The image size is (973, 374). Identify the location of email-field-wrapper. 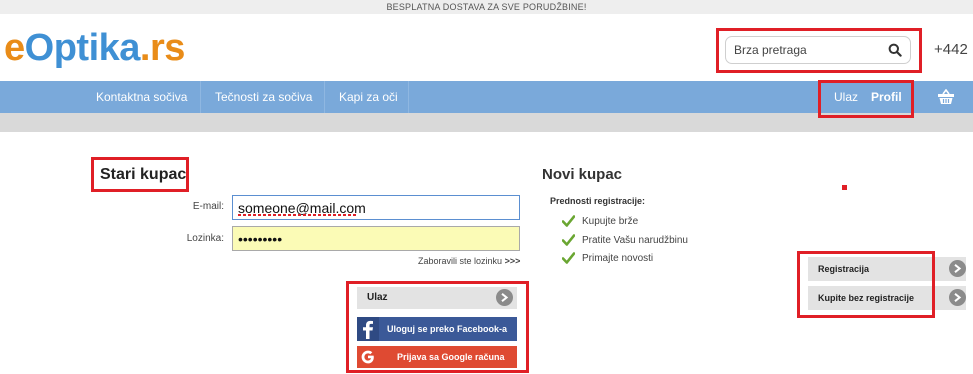
(376, 207).